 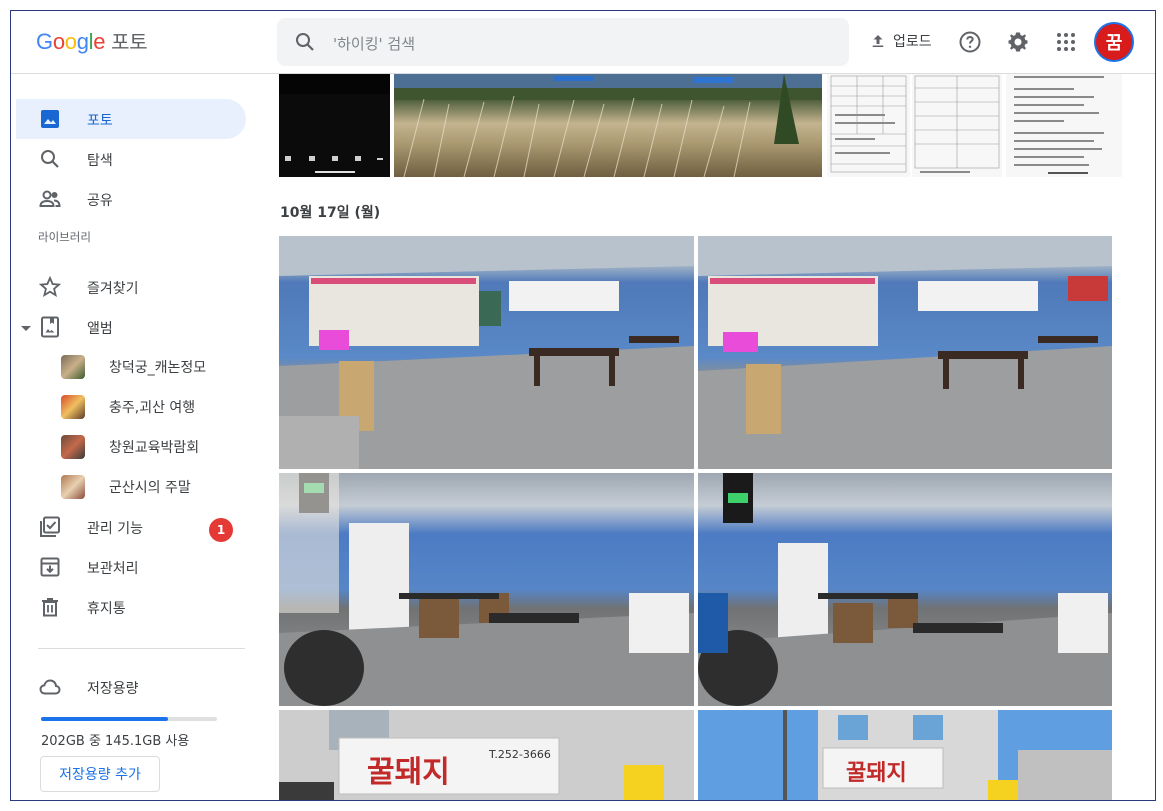 I want to click on google-photos-logo: Google 포토, so click(x=92, y=40).